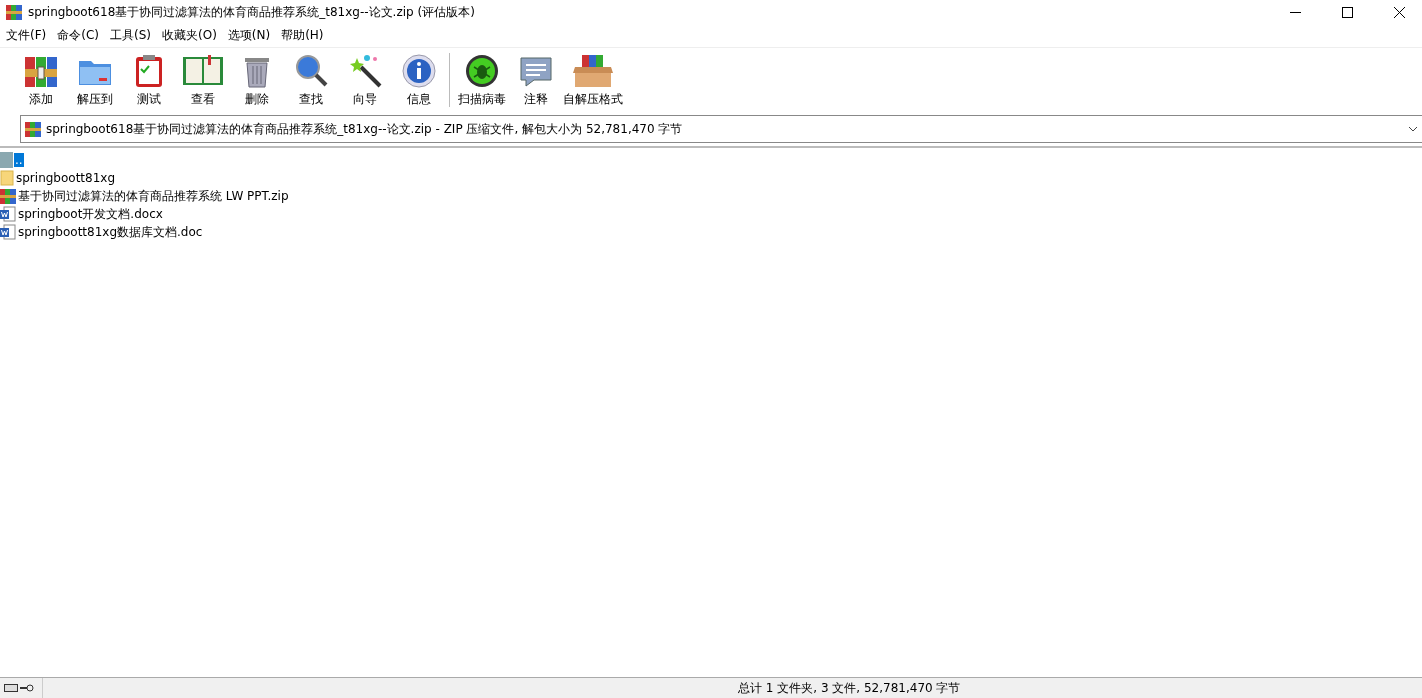  What do you see at coordinates (90, 214) in the screenshot?
I see `file-item: springboot开发文档.docx` at bounding box center [90, 214].